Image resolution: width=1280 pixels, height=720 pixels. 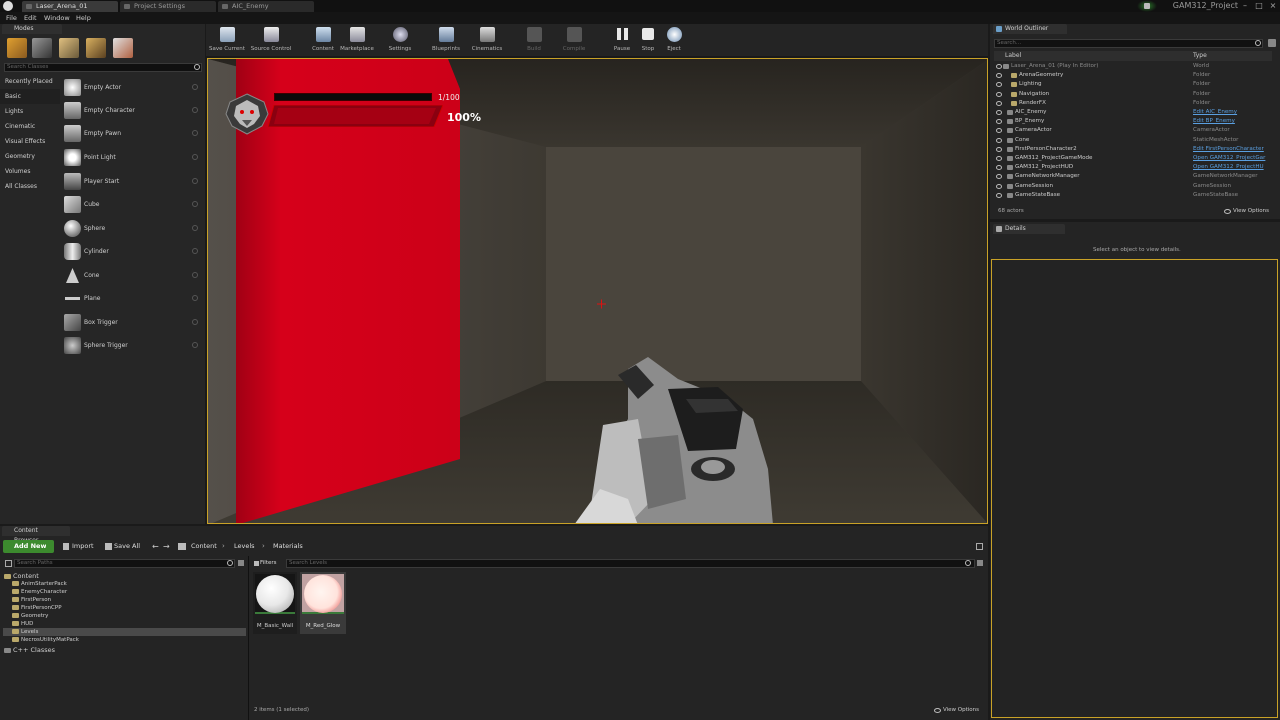 I want to click on outliner-settings-icon, so click(x=1272, y=43).